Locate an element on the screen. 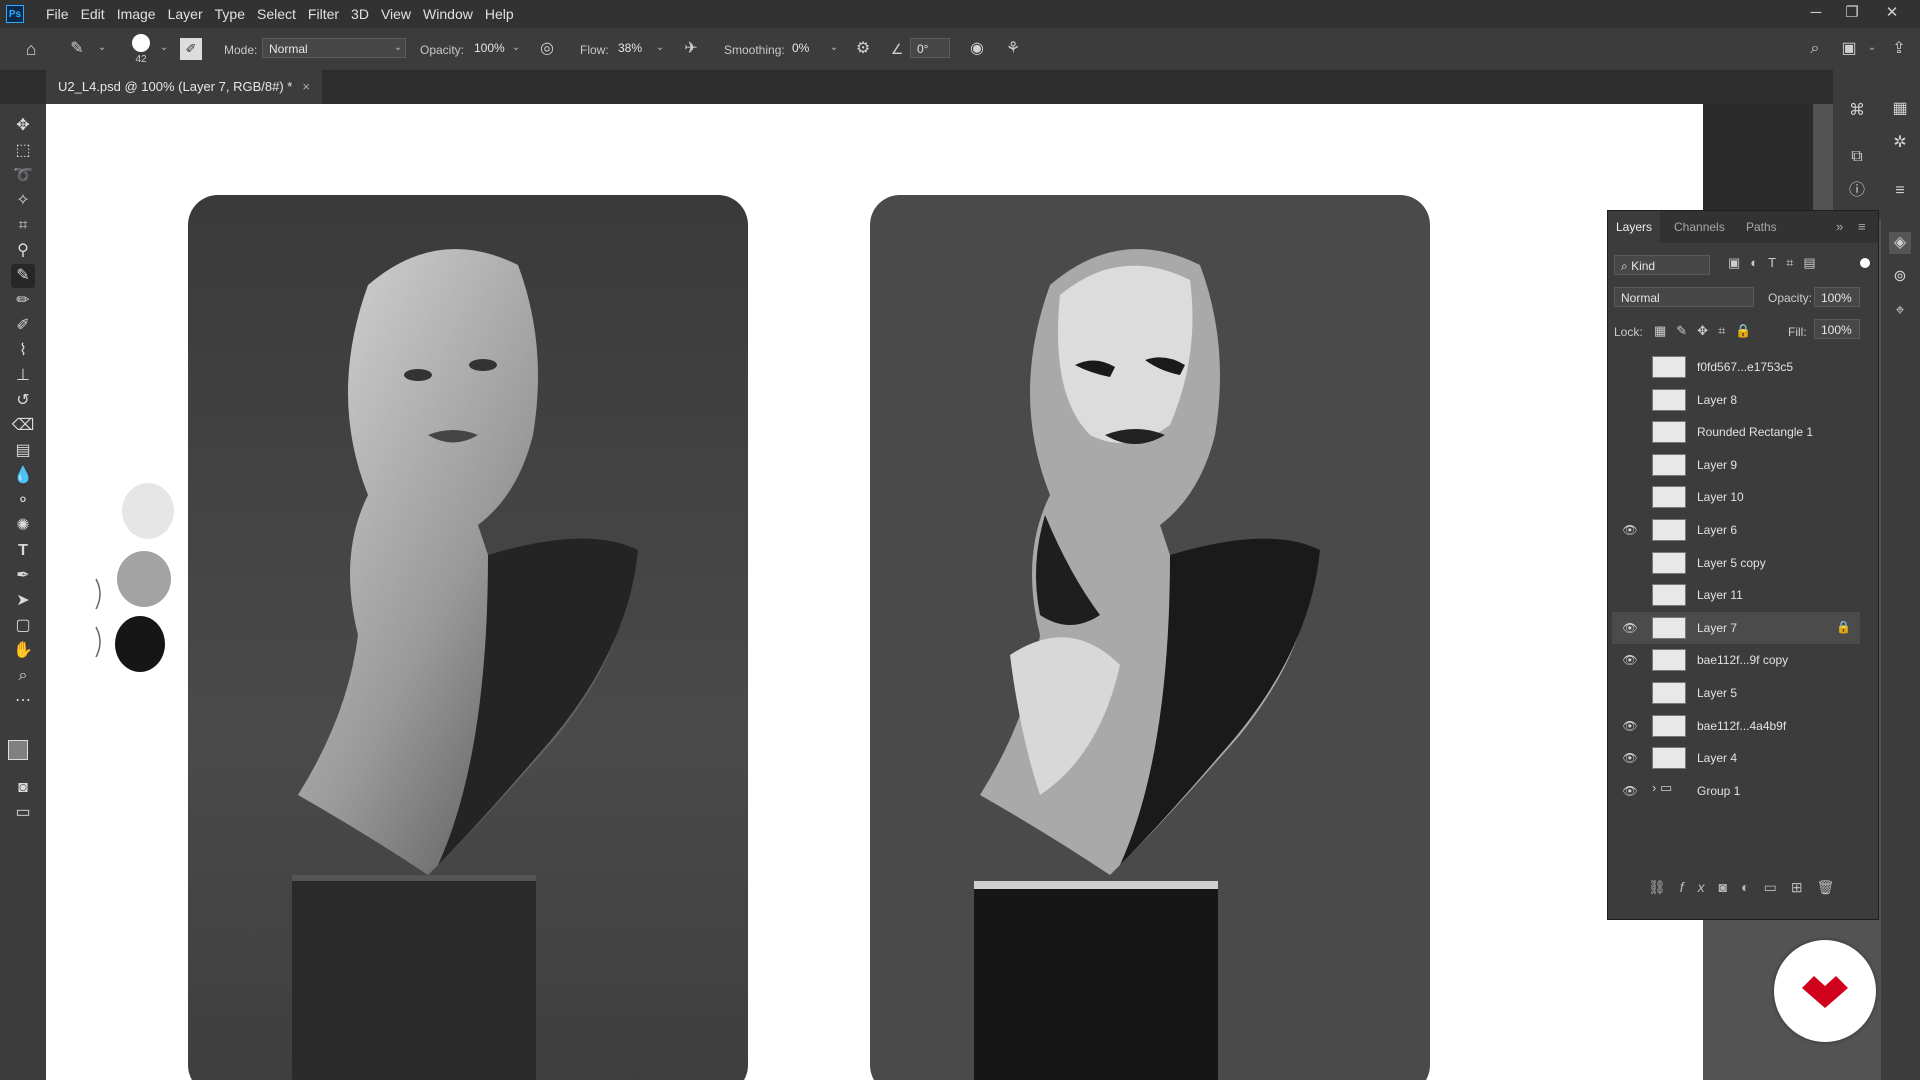 This screenshot has height=1080, width=1920. brush-variant-icon: ⌇ is located at coordinates (23, 351).